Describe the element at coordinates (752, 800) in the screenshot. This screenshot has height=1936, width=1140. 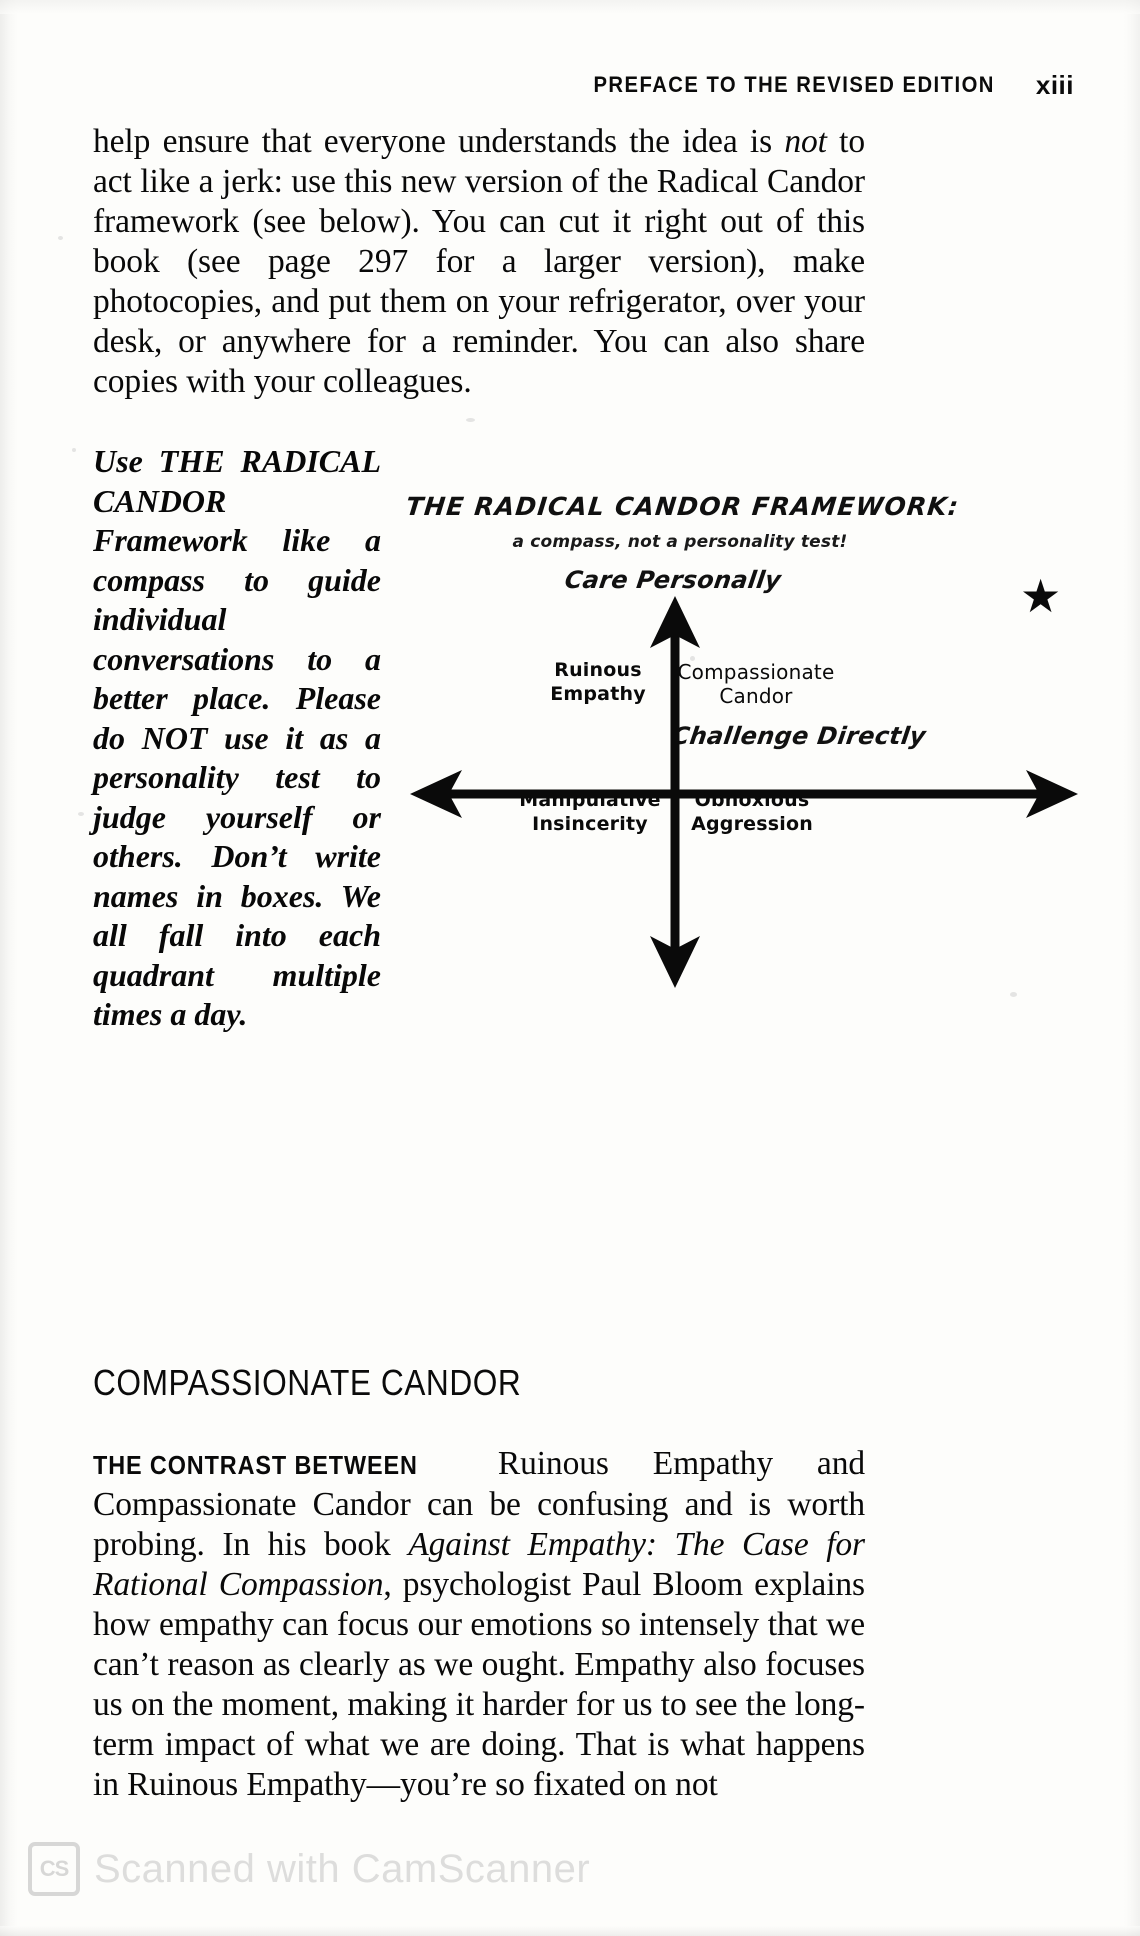
I see `quadrant-label-line1: Obnoxious` at that location.